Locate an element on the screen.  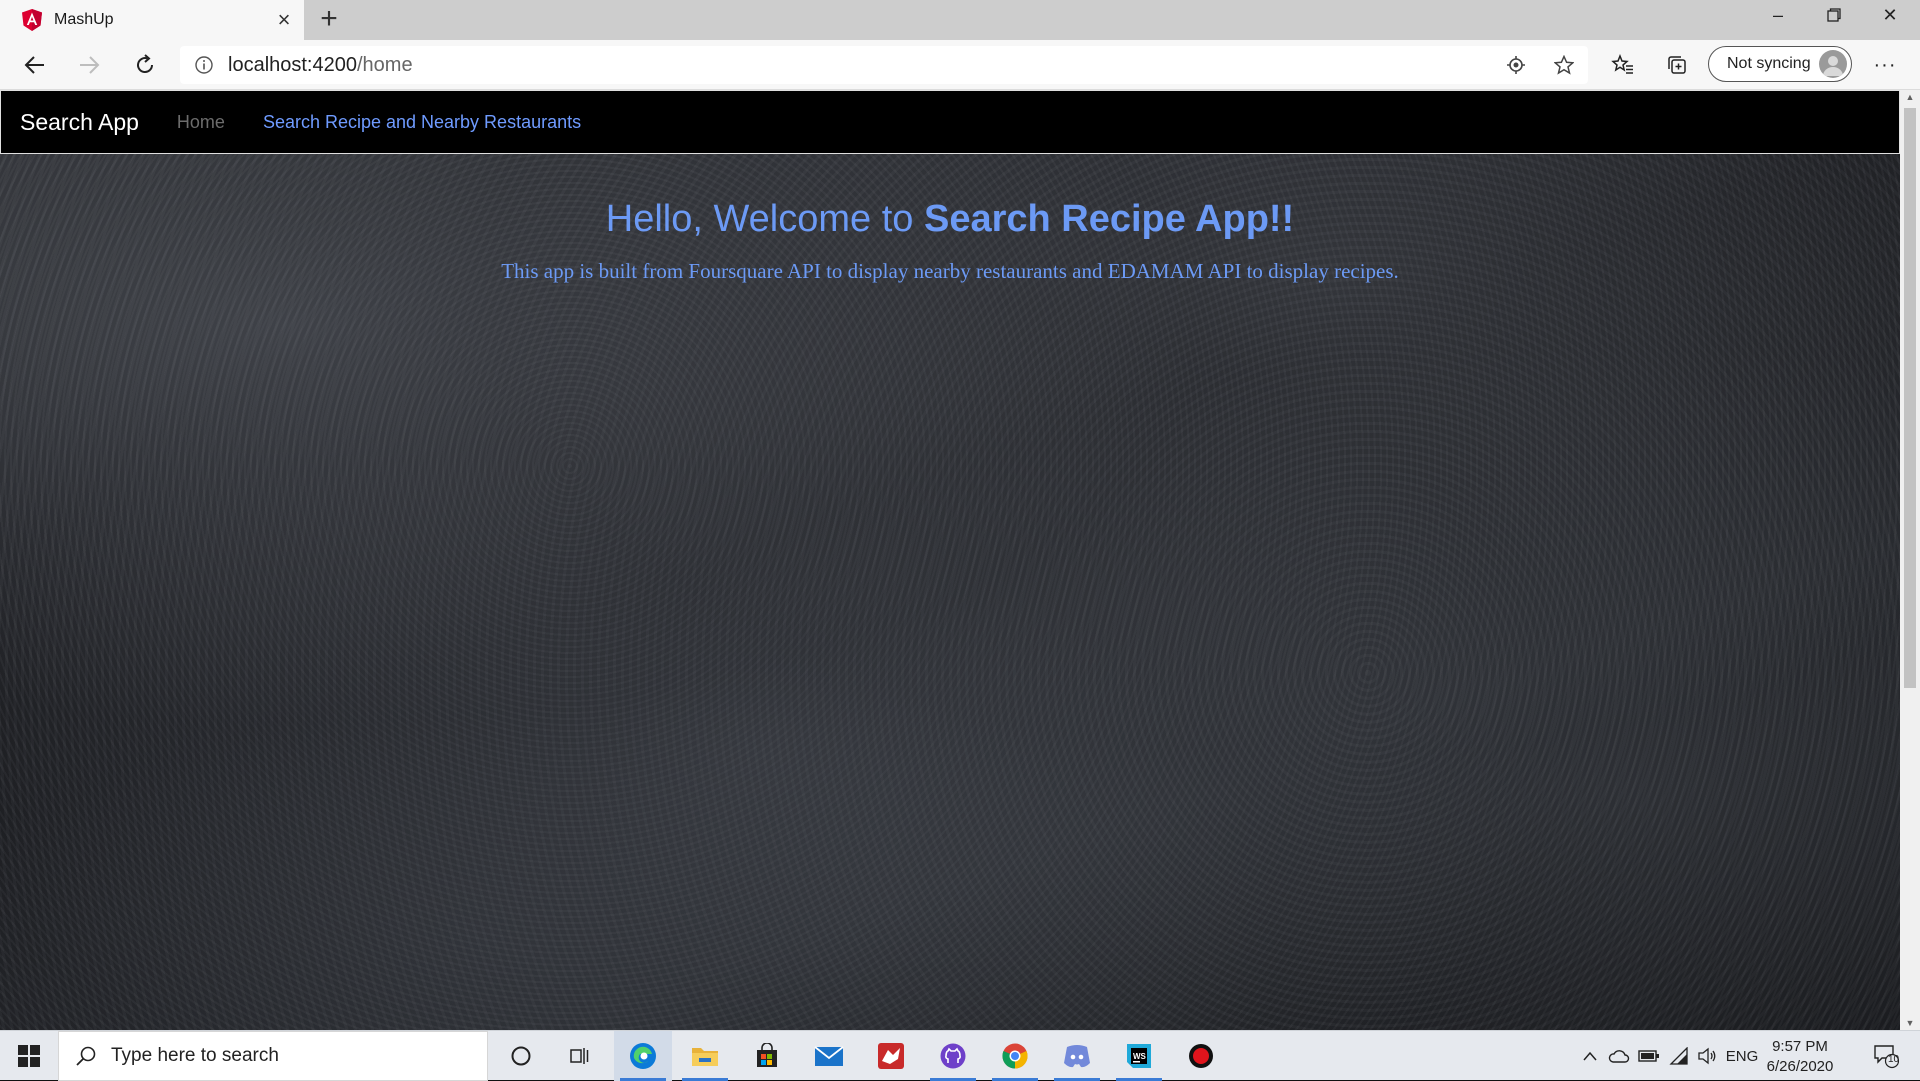
taskbar-search-box: Type here to search is located at coordinates (273, 1056).